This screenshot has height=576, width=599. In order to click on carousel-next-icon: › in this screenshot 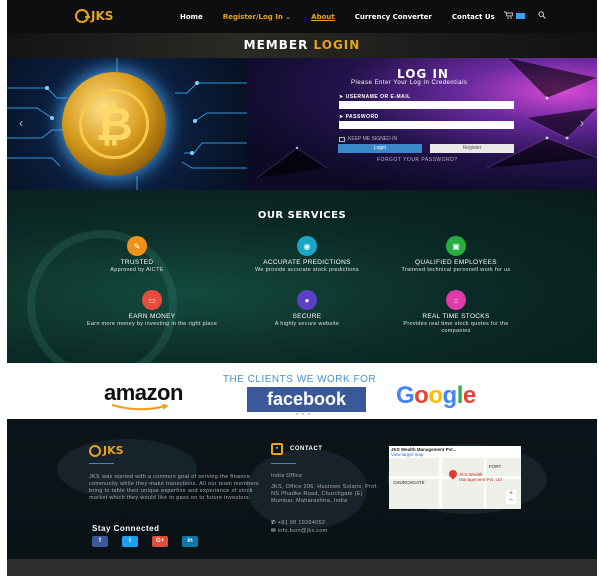, I will do `click(582, 123)`.